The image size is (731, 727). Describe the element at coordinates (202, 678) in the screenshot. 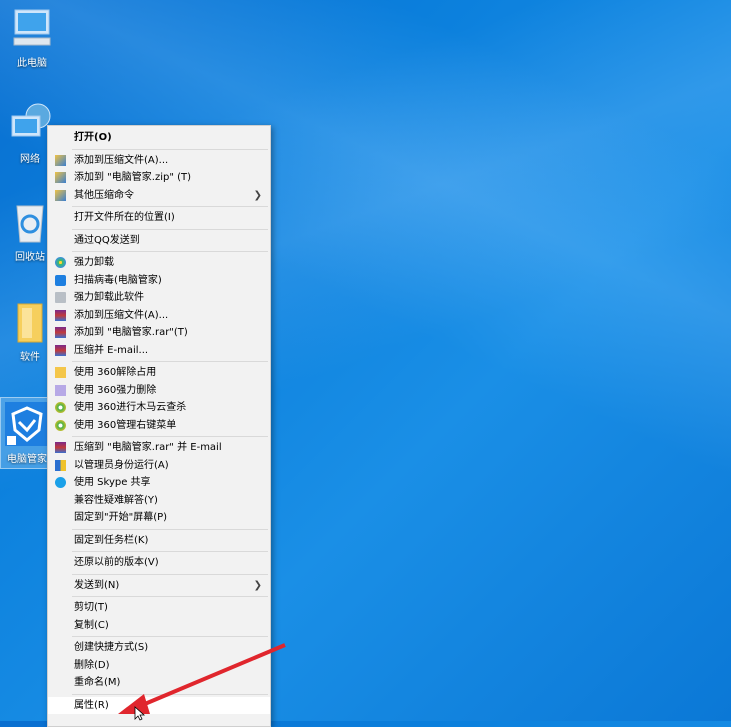

I see `annotation-arrow-icon` at that location.